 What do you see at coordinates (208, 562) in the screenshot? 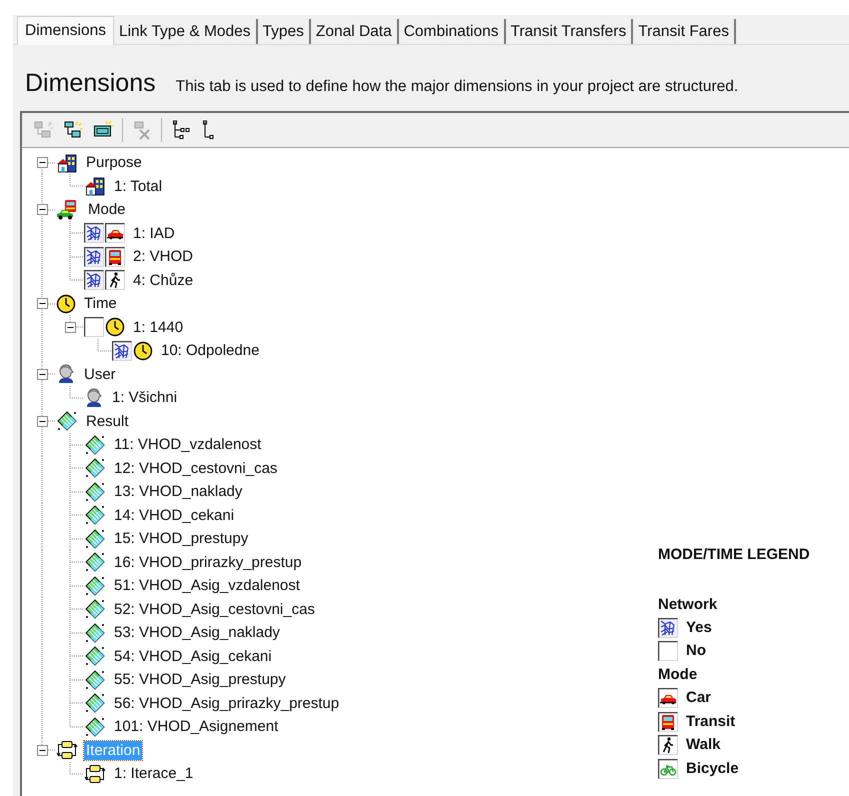
I see `tree-item: 16: VHOD_prirazky_prestup` at bounding box center [208, 562].